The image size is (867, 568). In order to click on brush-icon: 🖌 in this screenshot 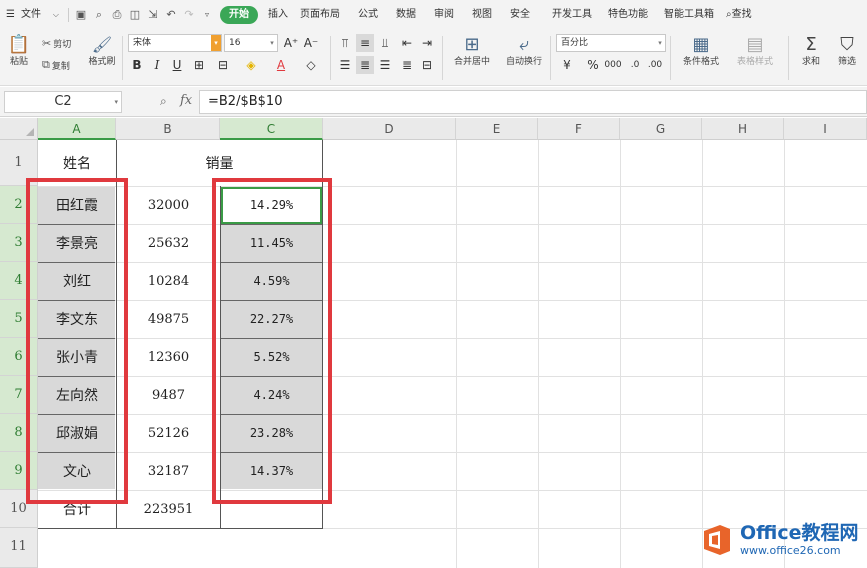, I will do `click(102, 44)`.